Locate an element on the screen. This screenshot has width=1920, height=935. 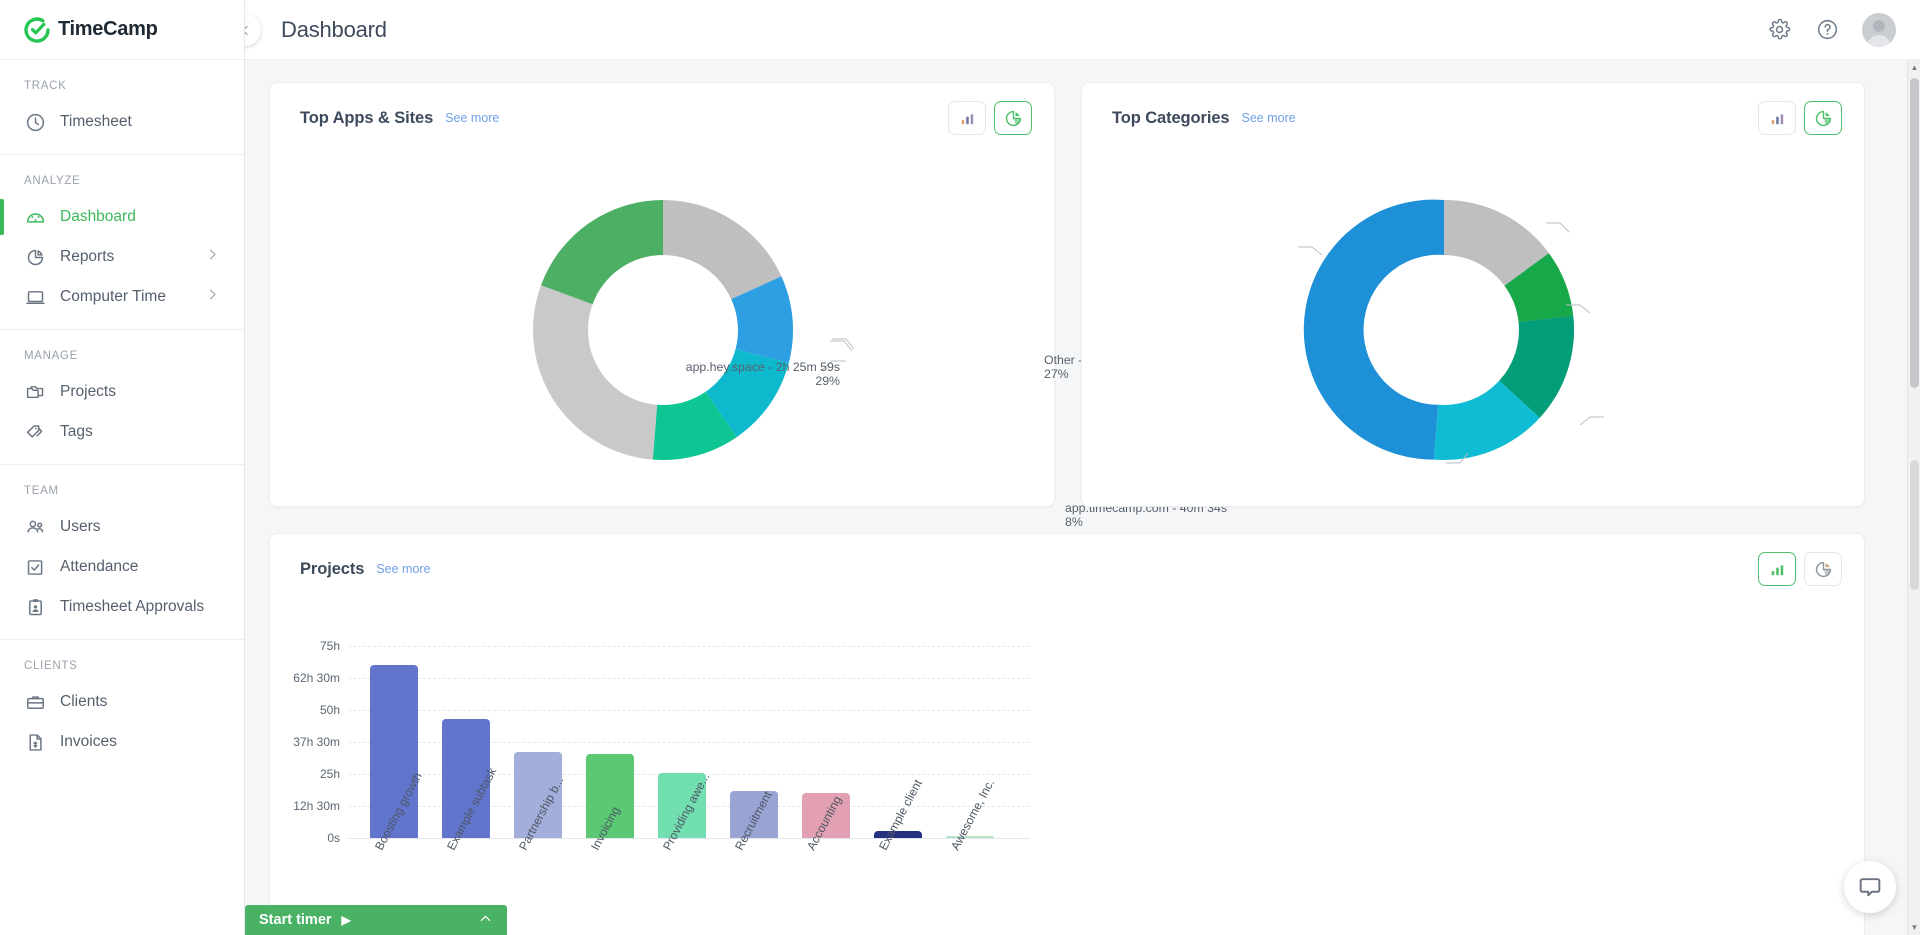
card-header: Projects See more is located at coordinates (1067, 560).